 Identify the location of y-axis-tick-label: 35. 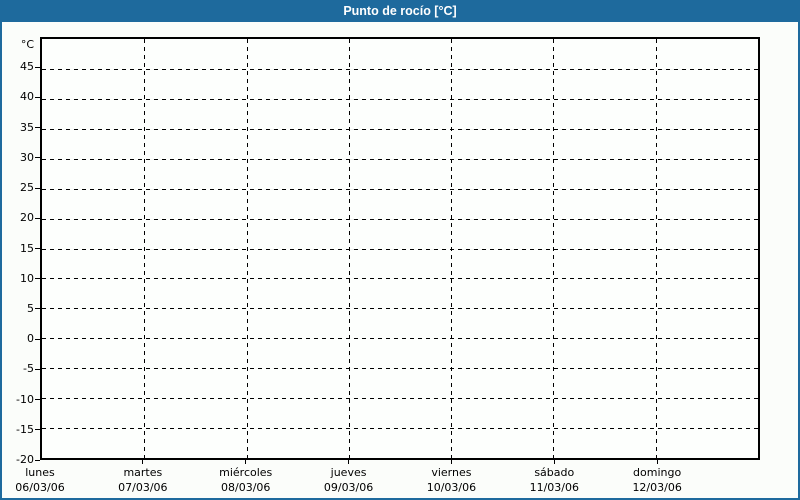
(27, 127).